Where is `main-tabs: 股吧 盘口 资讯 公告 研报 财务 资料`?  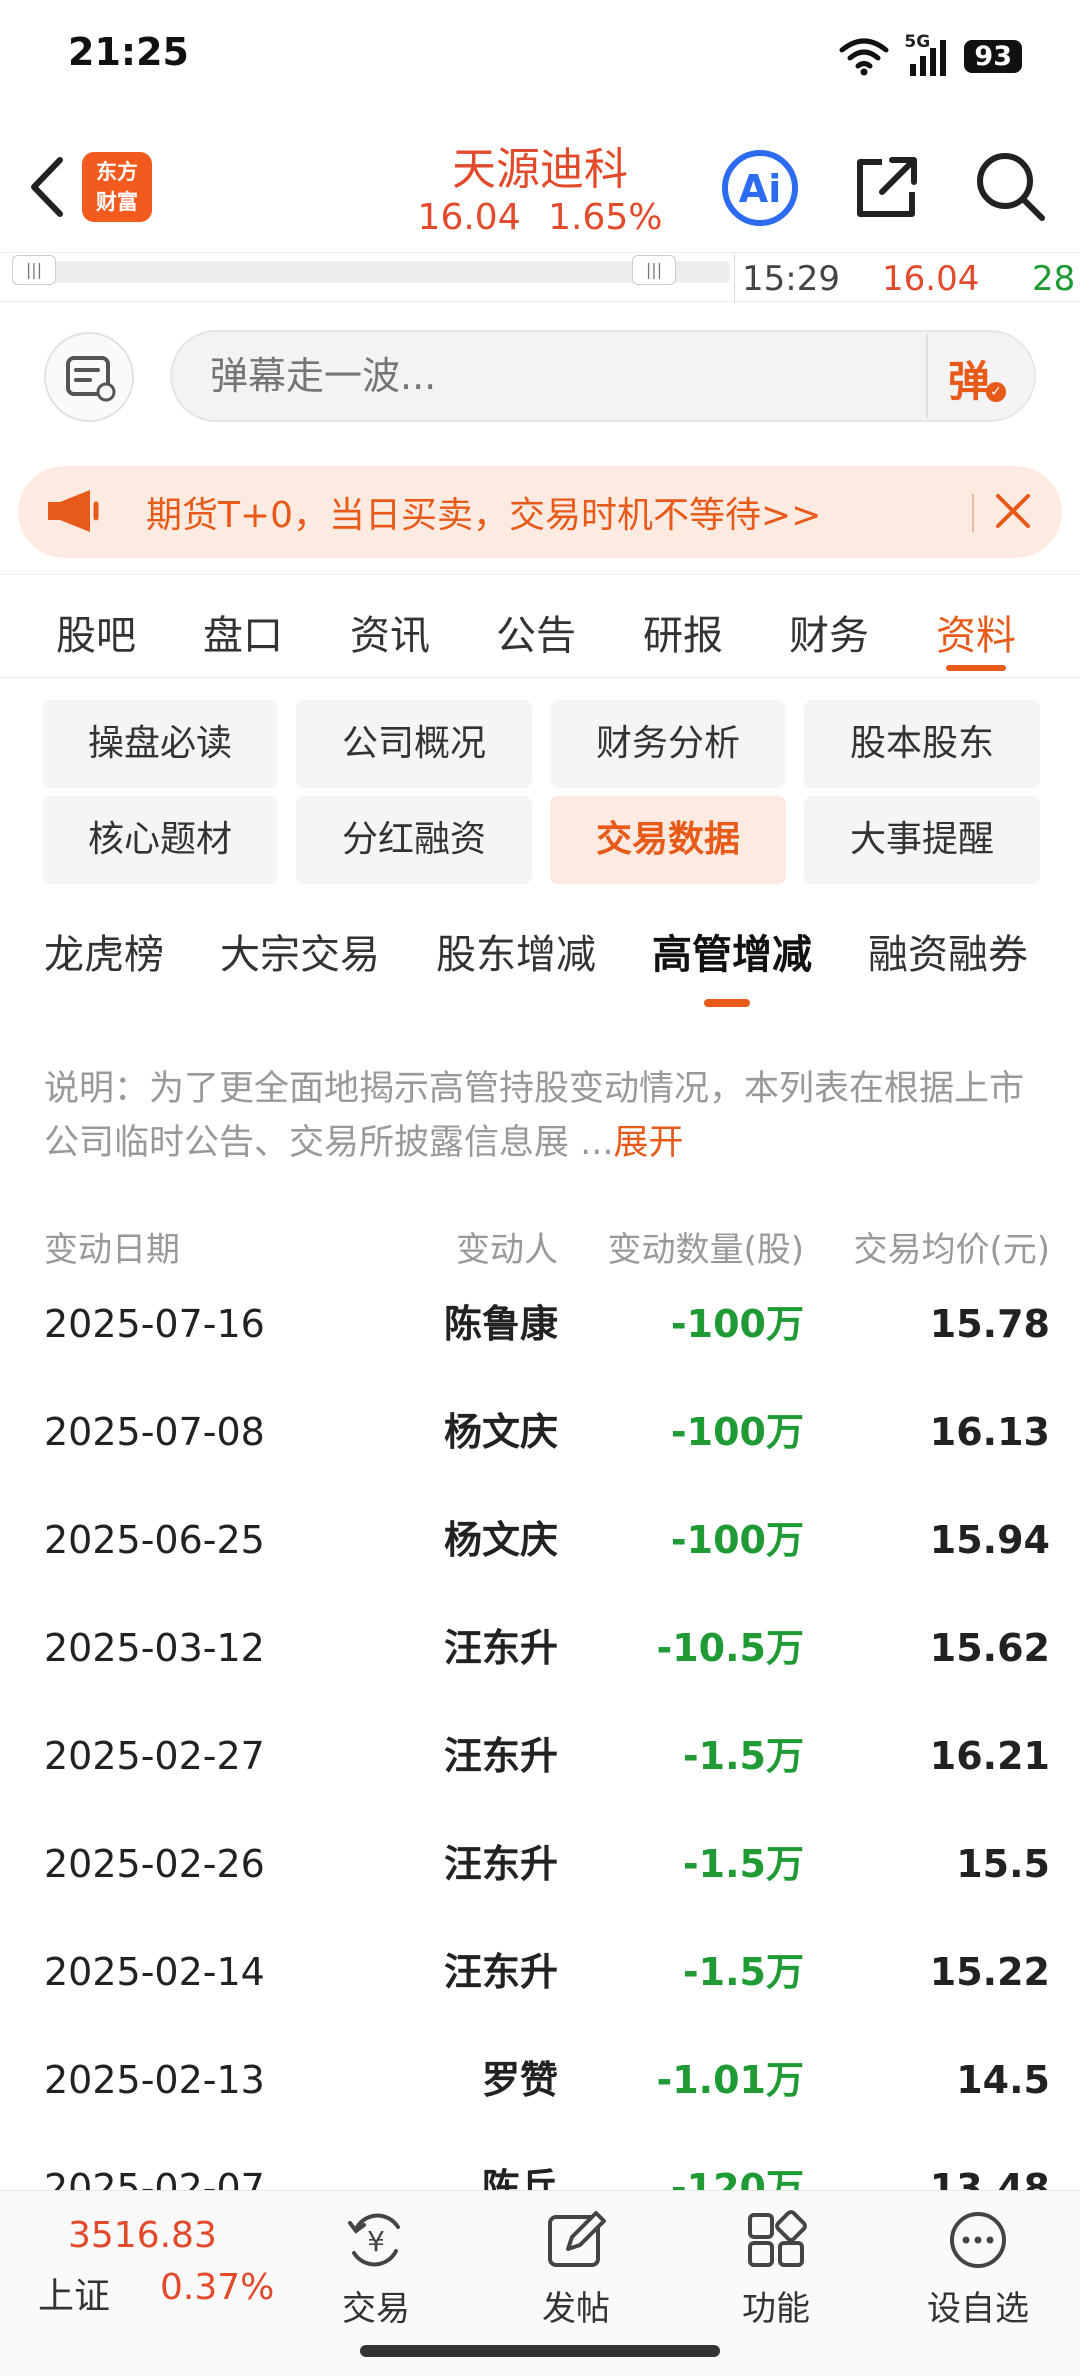 main-tabs: 股吧 盘口 资讯 公告 研报 财务 资料 is located at coordinates (540, 626).